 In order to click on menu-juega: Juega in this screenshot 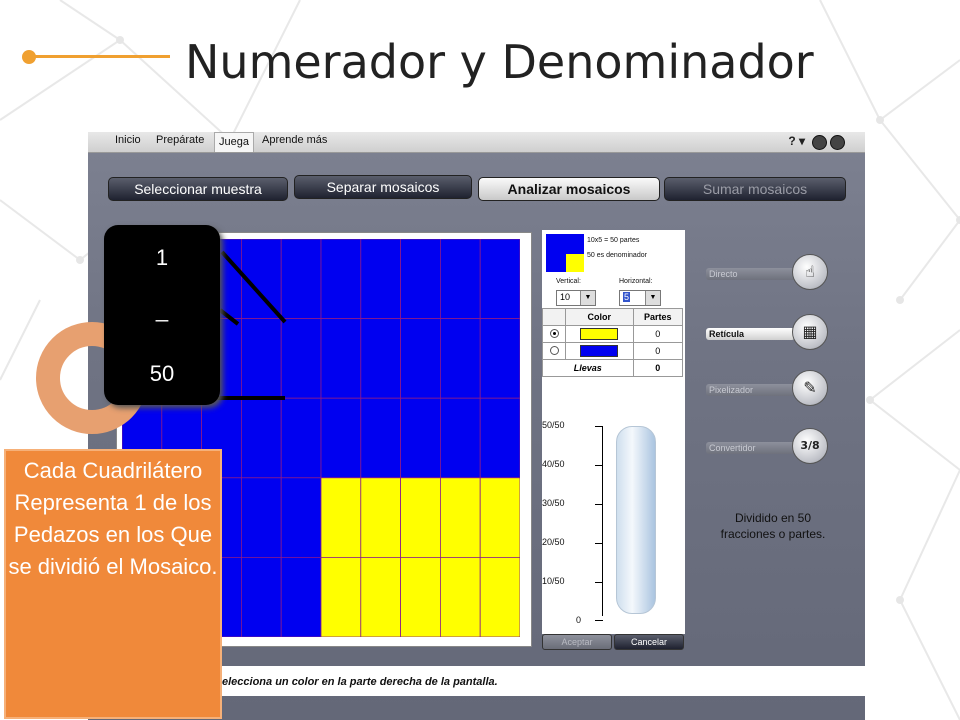, I will do `click(234, 142)`.